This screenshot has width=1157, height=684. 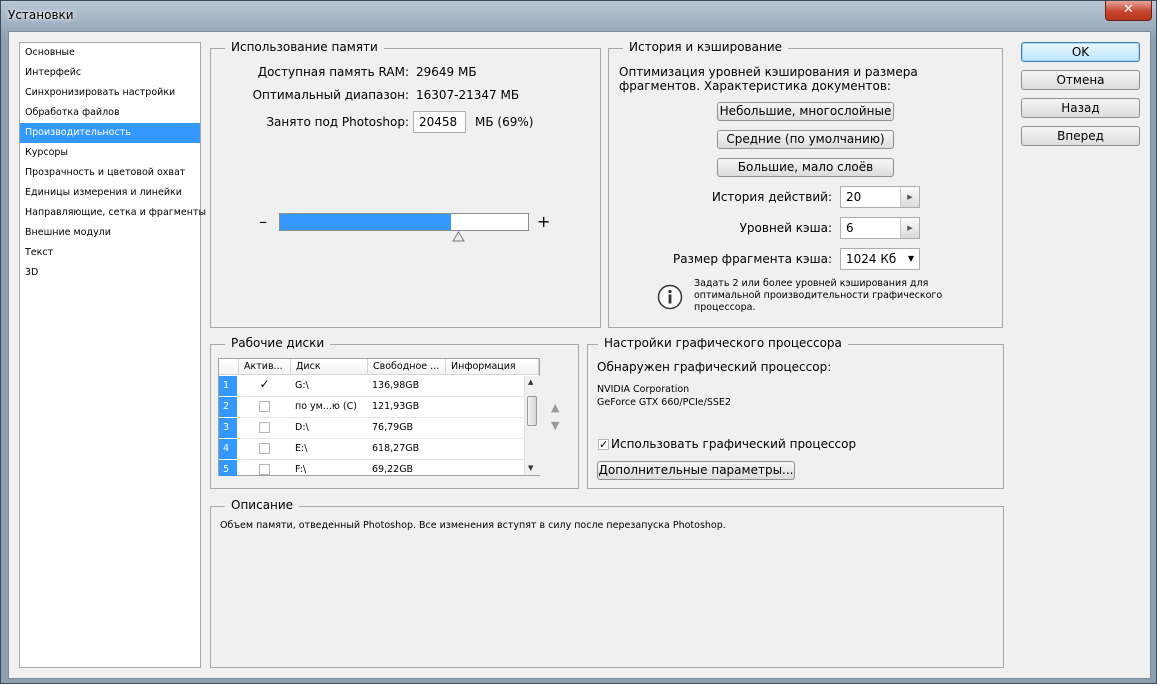 I want to click on cache-tile-value: 1024 Кб, so click(x=871, y=259).